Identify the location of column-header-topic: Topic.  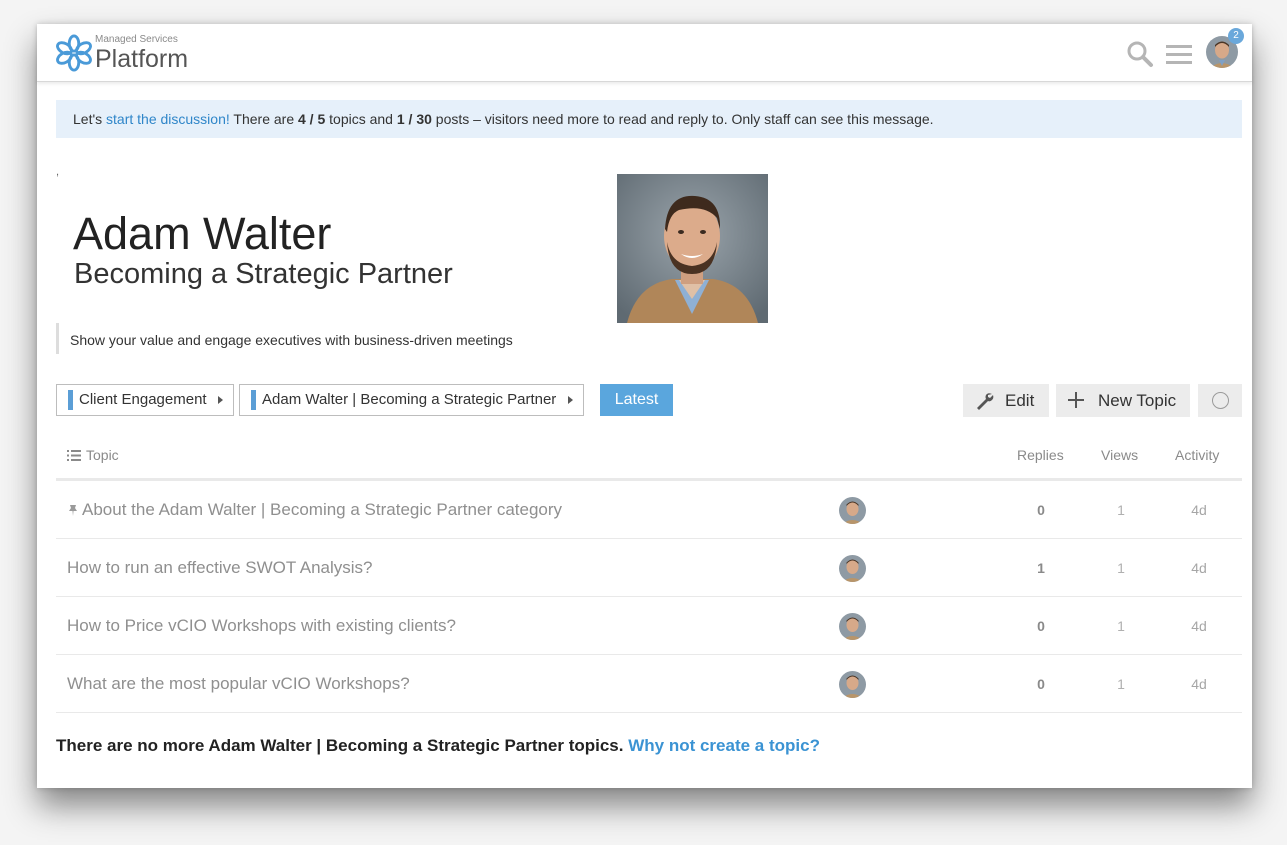
(93, 455).